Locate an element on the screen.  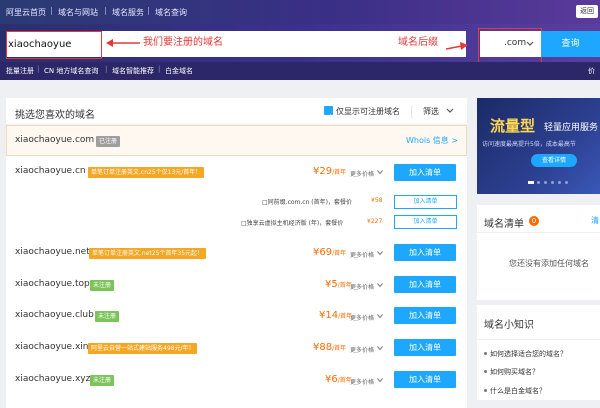
header-divider is located at coordinates (411, 112).